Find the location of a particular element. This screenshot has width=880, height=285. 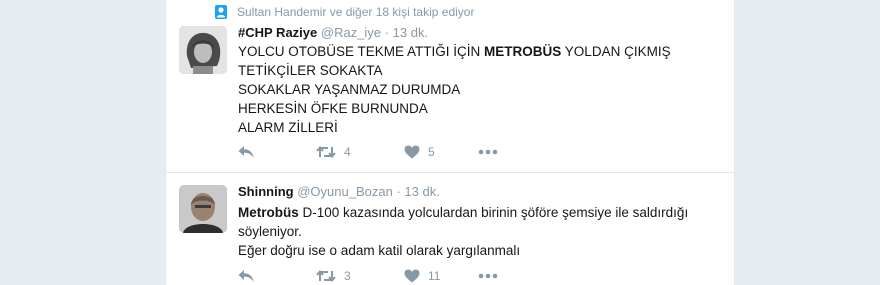

retweet-button: 3 is located at coordinates (360, 276).